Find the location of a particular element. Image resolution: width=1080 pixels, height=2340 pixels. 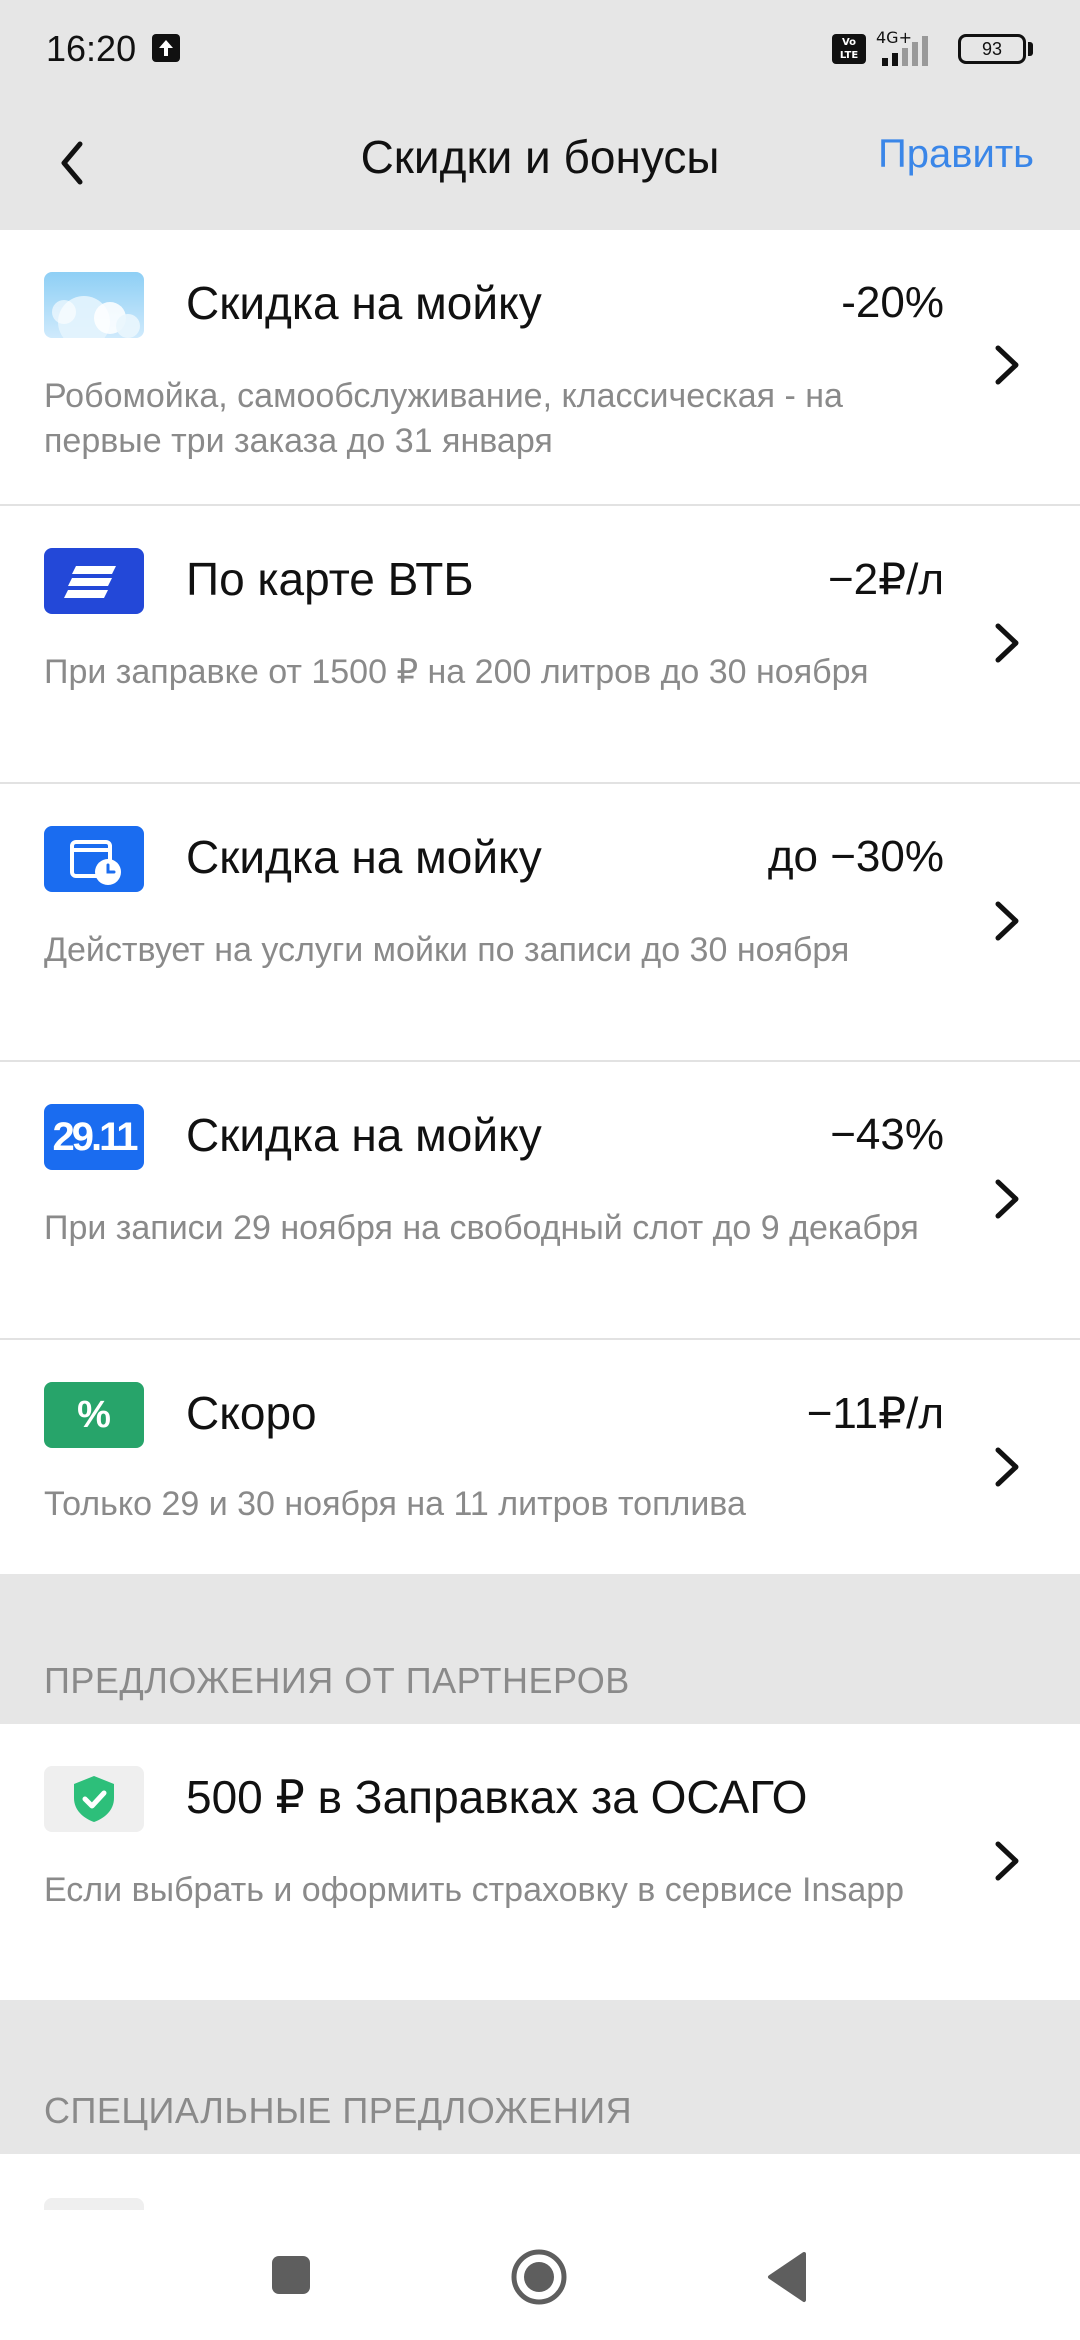

card-value: −11₽/л is located at coordinates (875, 1413).